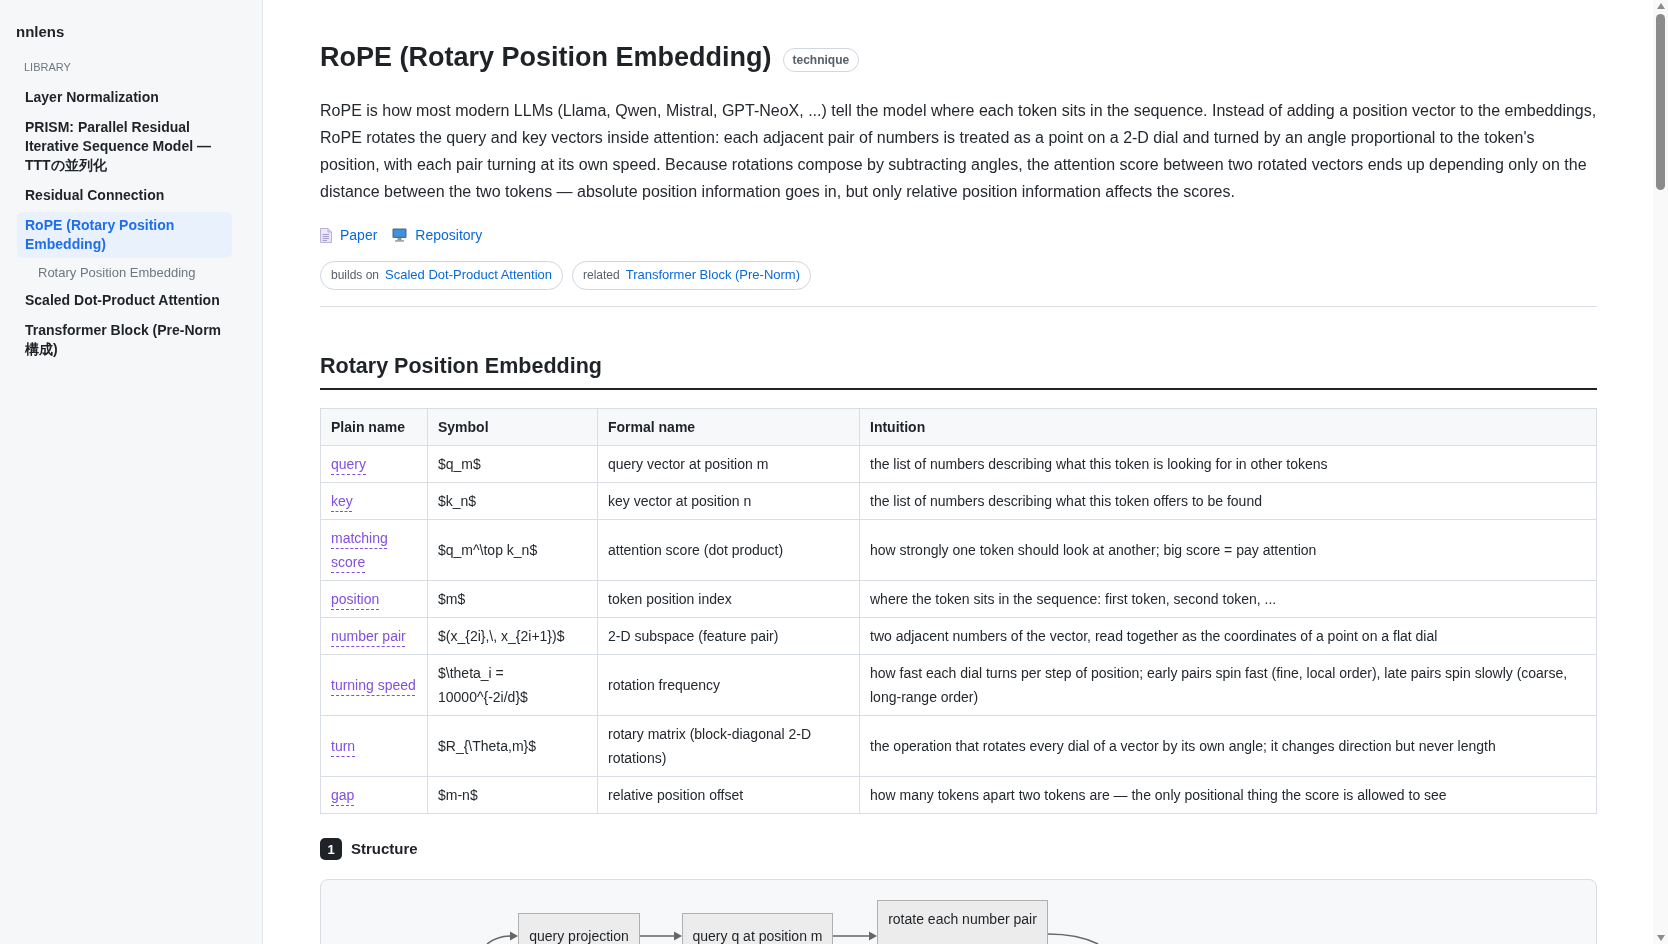  I want to click on table-cell: query vector at position m, so click(728, 464).